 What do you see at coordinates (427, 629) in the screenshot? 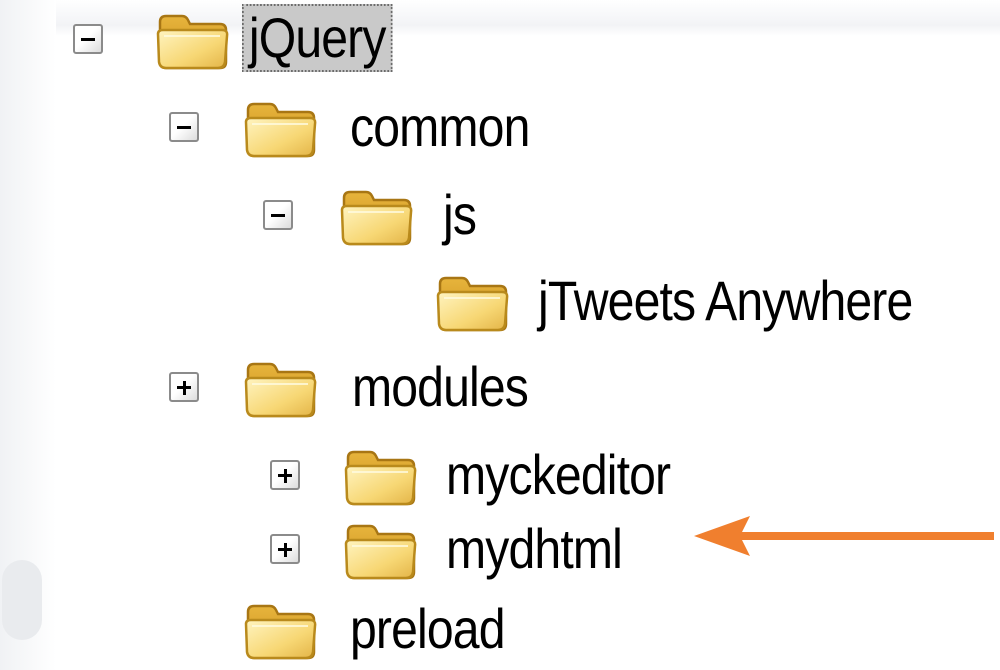
I see `tree-node-label: preload` at bounding box center [427, 629].